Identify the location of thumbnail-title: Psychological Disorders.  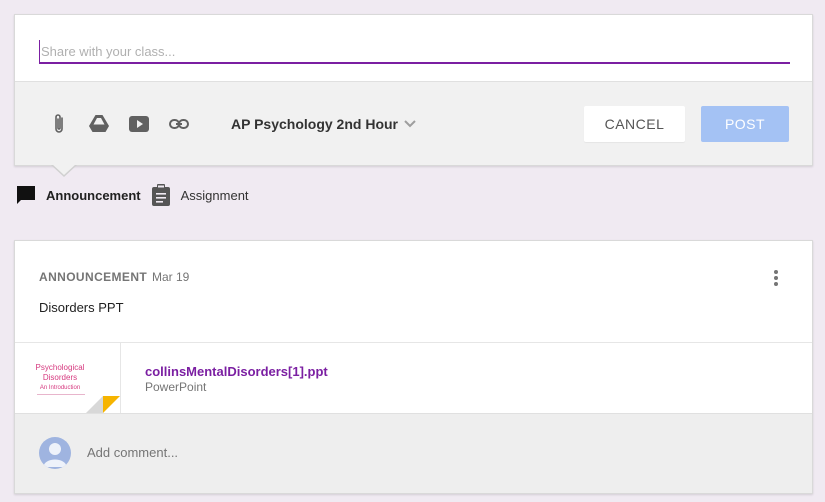
(60, 372).